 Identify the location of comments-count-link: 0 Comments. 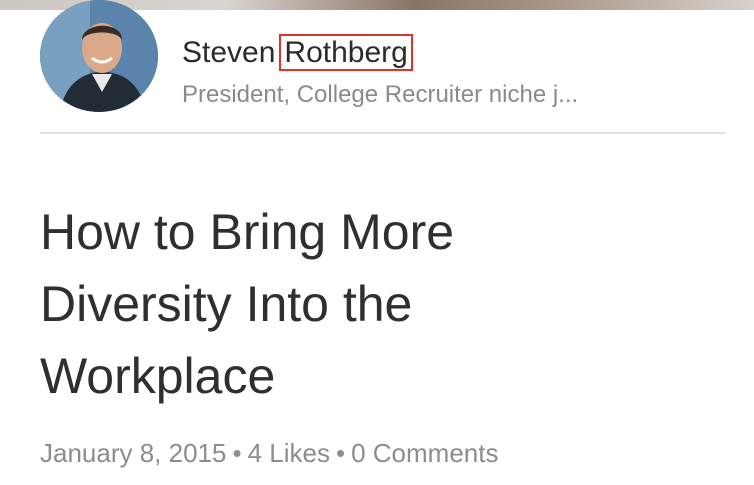
(424, 453).